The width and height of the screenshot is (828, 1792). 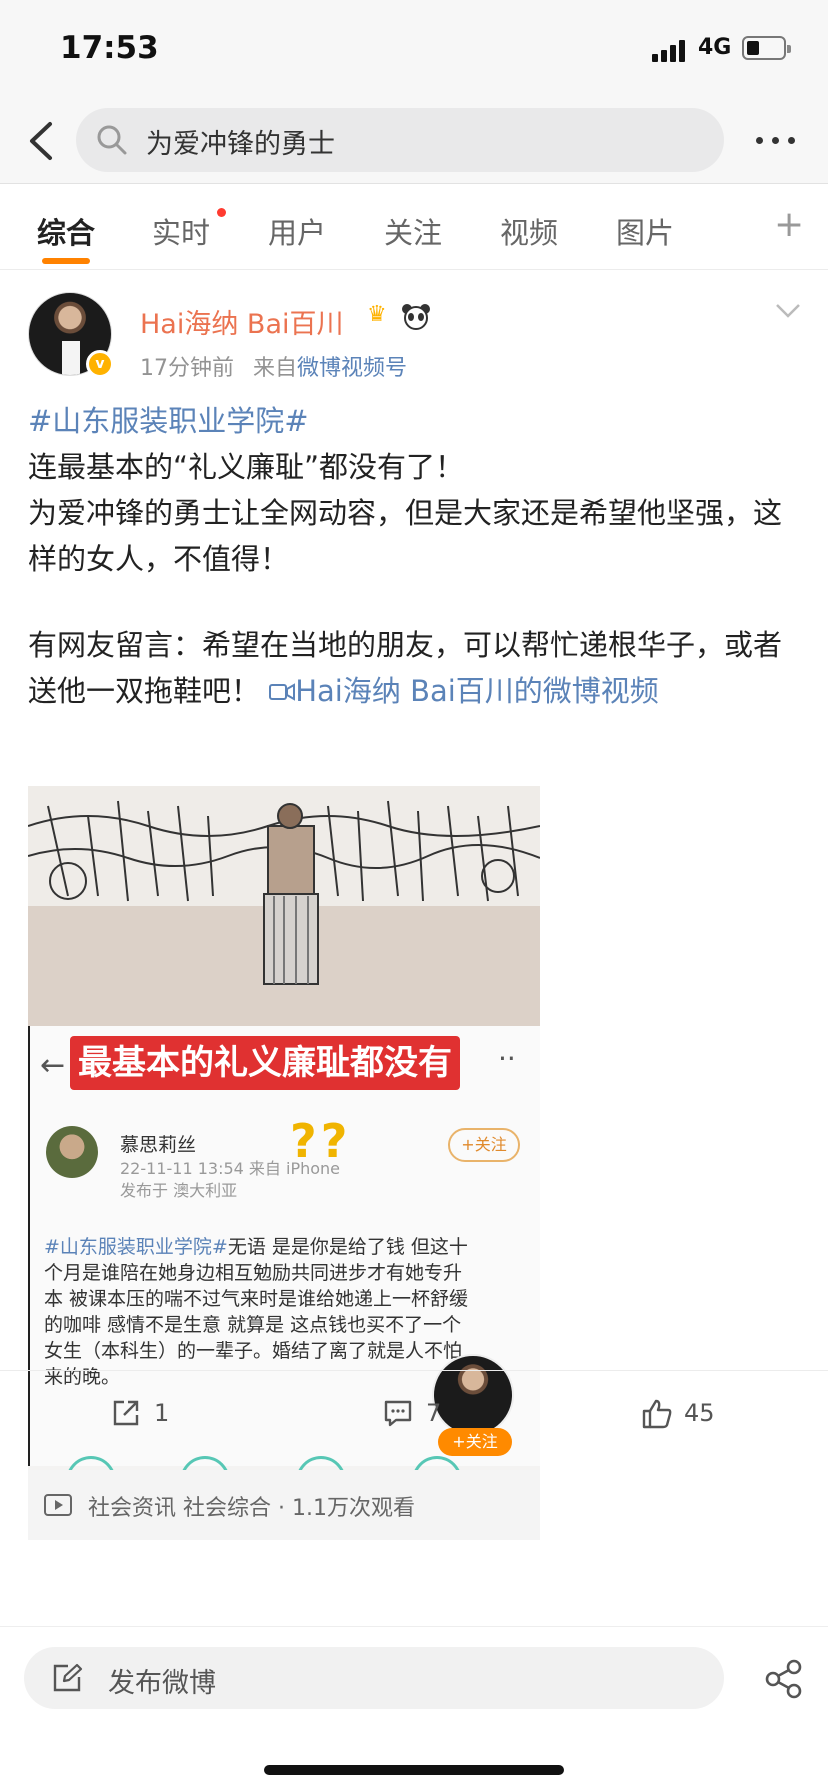 I want to click on post-time: 17分钟前, so click(x=187, y=368).